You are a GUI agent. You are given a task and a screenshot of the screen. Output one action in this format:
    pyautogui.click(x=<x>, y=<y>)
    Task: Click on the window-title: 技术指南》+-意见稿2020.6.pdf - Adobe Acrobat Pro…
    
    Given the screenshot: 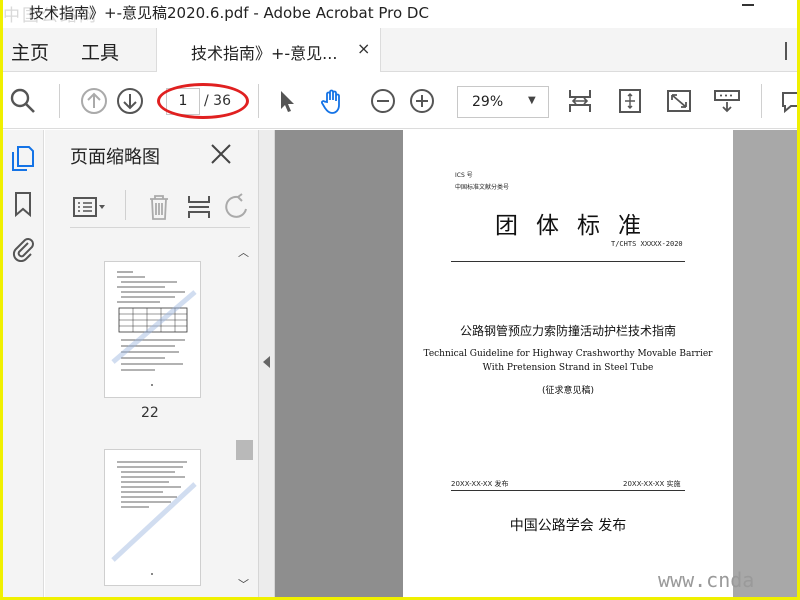 What is the action you would take?
    pyautogui.click(x=229, y=13)
    